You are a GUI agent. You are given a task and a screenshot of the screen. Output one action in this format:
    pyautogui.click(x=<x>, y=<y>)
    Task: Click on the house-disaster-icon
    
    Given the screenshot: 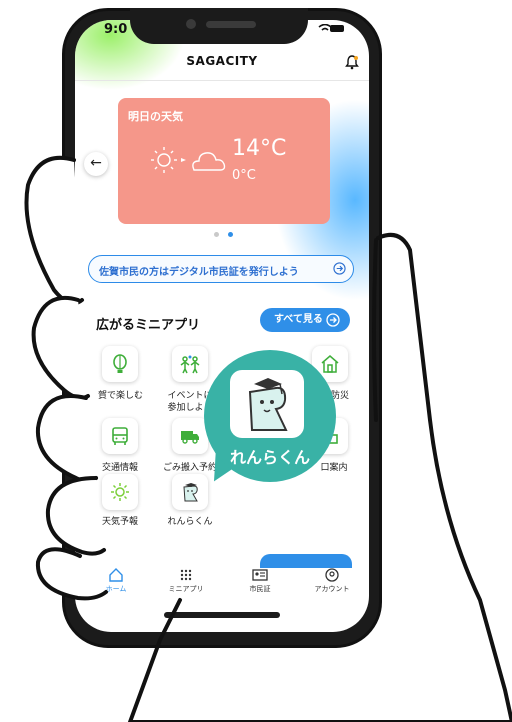 What is the action you would take?
    pyautogui.click(x=330, y=364)
    